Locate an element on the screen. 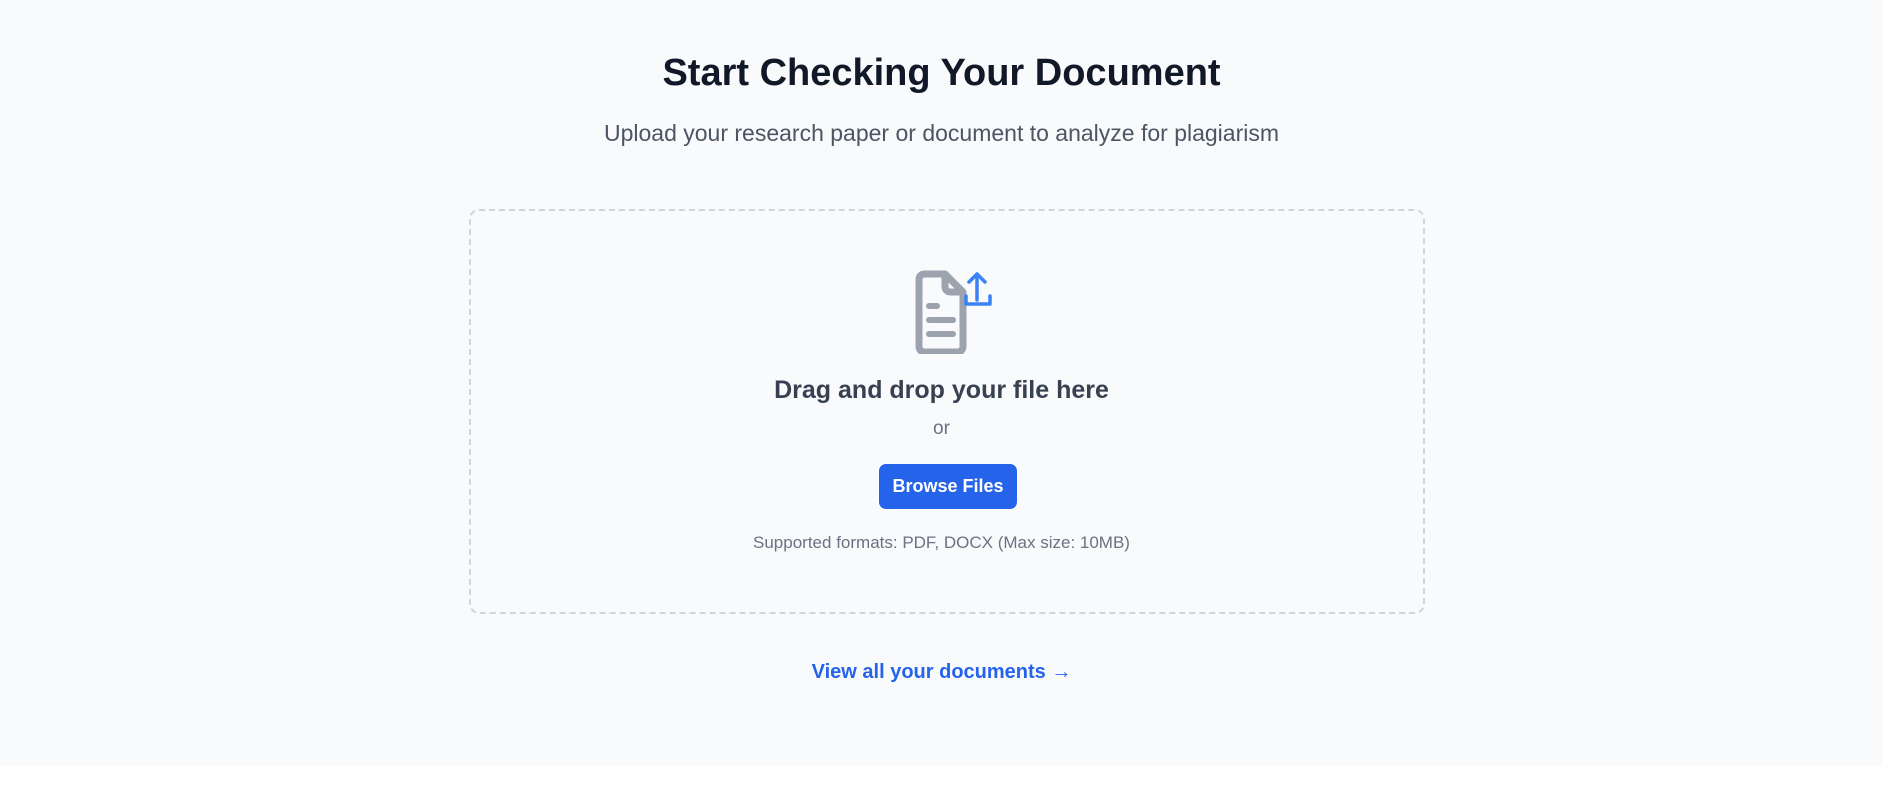 The image size is (1883, 809). view-all-documents-row: View all your documents → is located at coordinates (941, 672).